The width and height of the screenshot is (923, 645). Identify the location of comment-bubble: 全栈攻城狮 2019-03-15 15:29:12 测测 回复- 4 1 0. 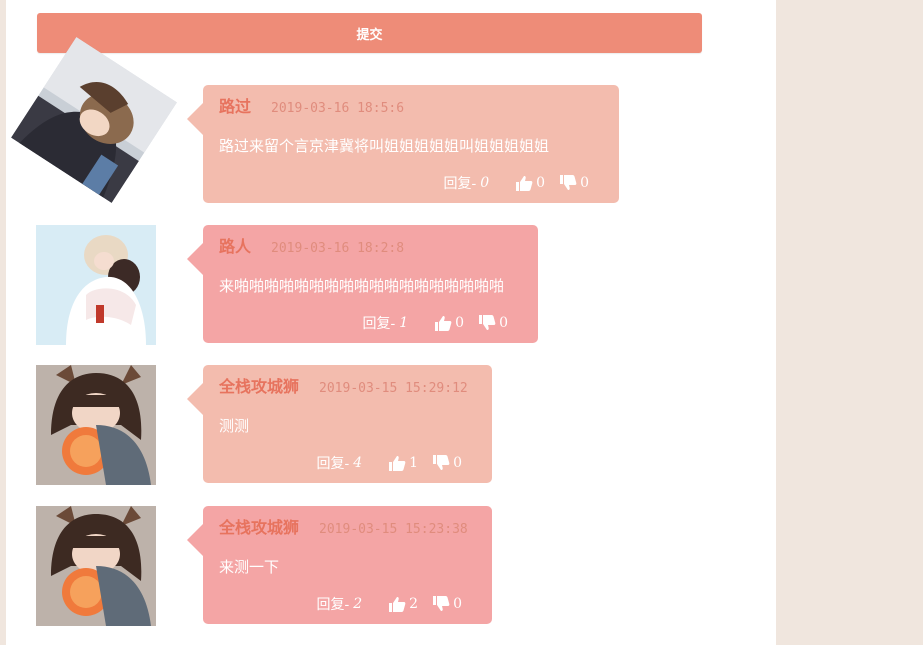
(339, 424).